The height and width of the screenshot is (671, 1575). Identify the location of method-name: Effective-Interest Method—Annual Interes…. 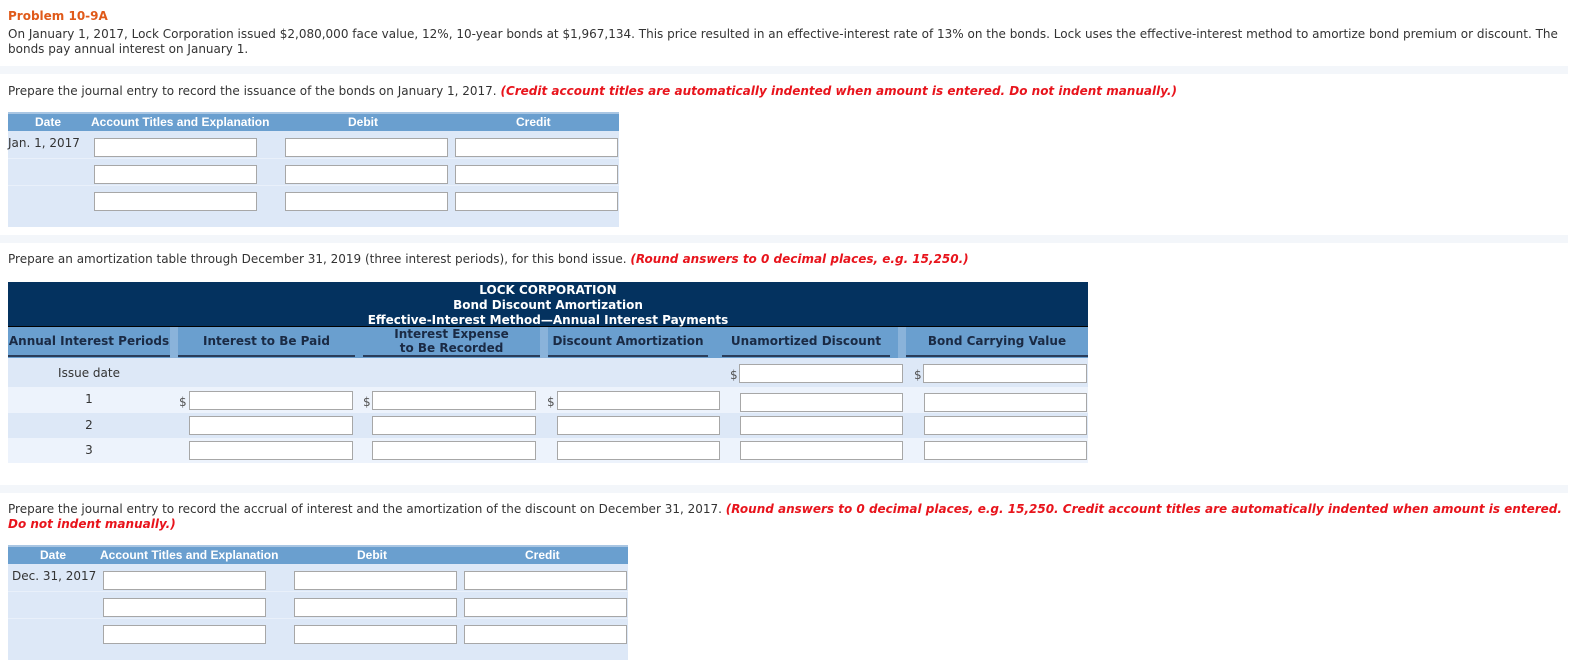
(548, 320).